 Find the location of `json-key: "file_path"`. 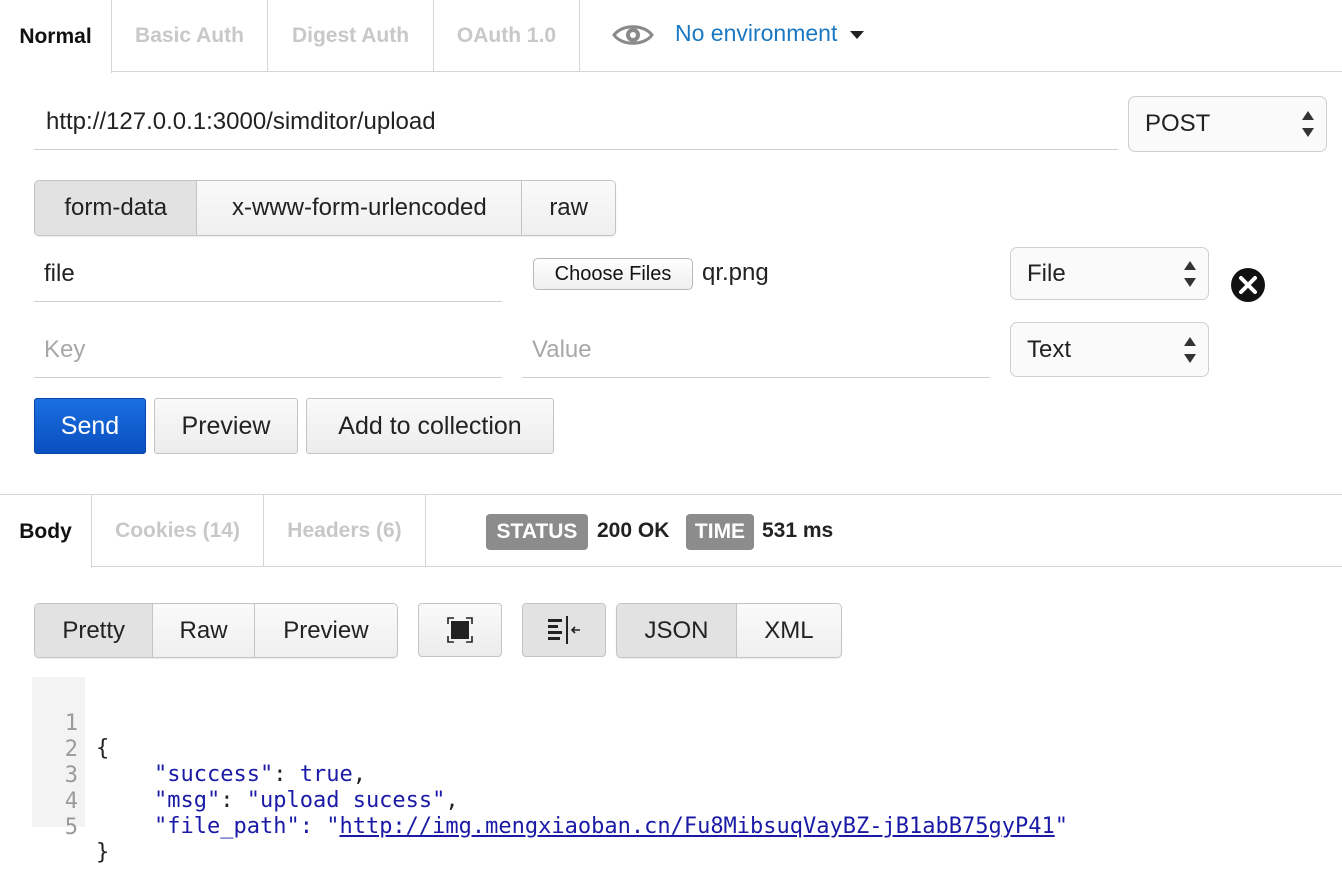

json-key: "file_path" is located at coordinates (227, 826).